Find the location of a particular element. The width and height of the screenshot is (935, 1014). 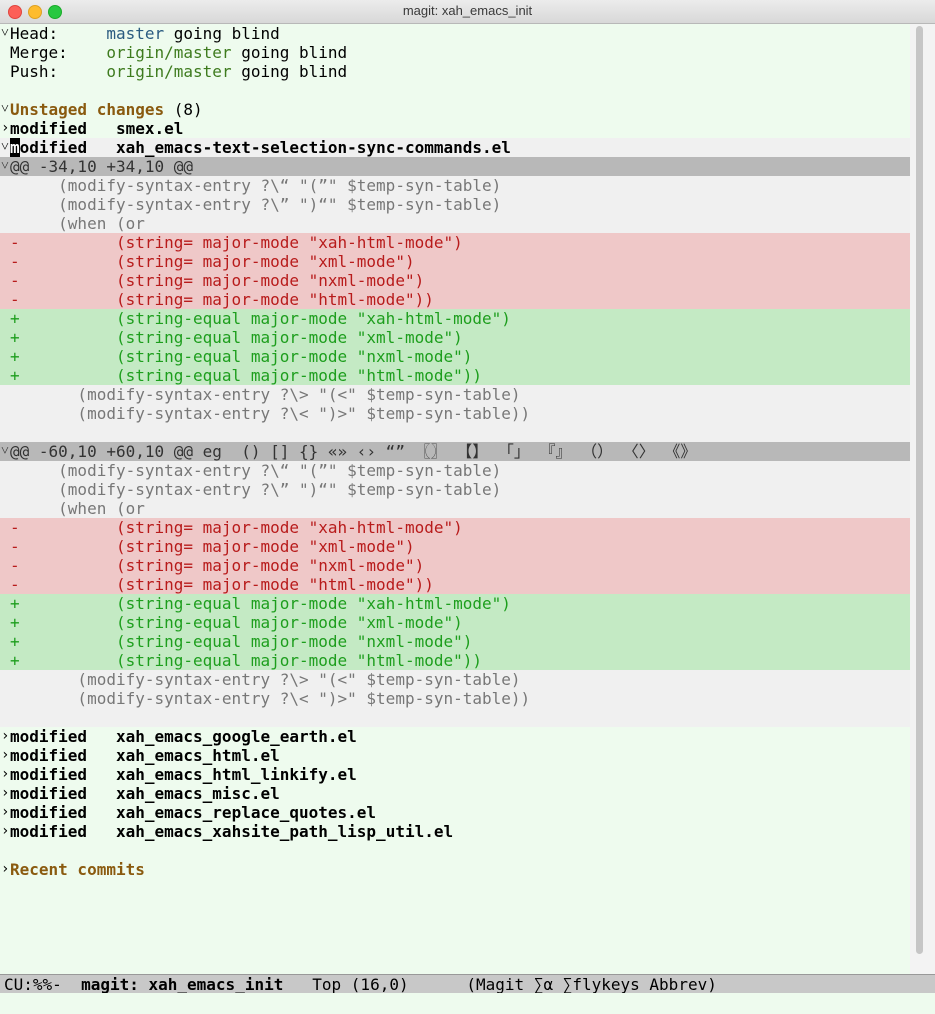

branch-ref: master is located at coordinates (135, 33).